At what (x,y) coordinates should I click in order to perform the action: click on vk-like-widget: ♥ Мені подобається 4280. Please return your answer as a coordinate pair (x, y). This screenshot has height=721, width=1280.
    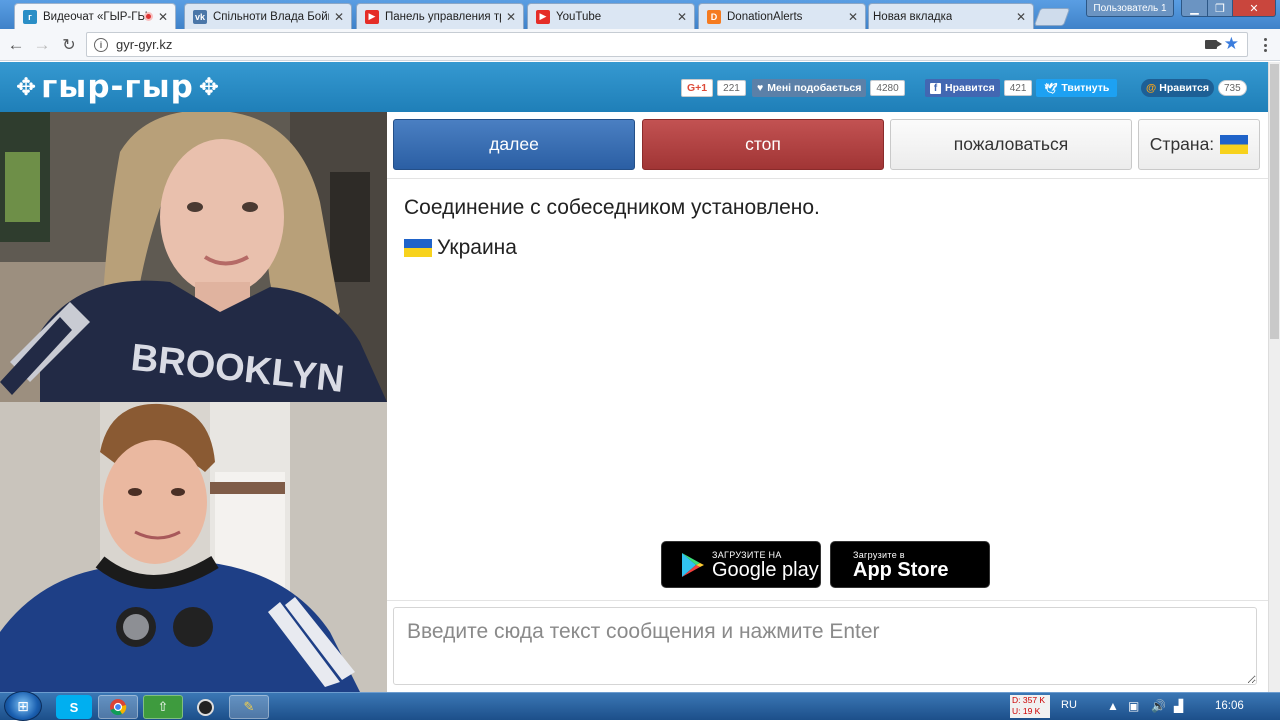
    Looking at the image, I should click on (828, 88).